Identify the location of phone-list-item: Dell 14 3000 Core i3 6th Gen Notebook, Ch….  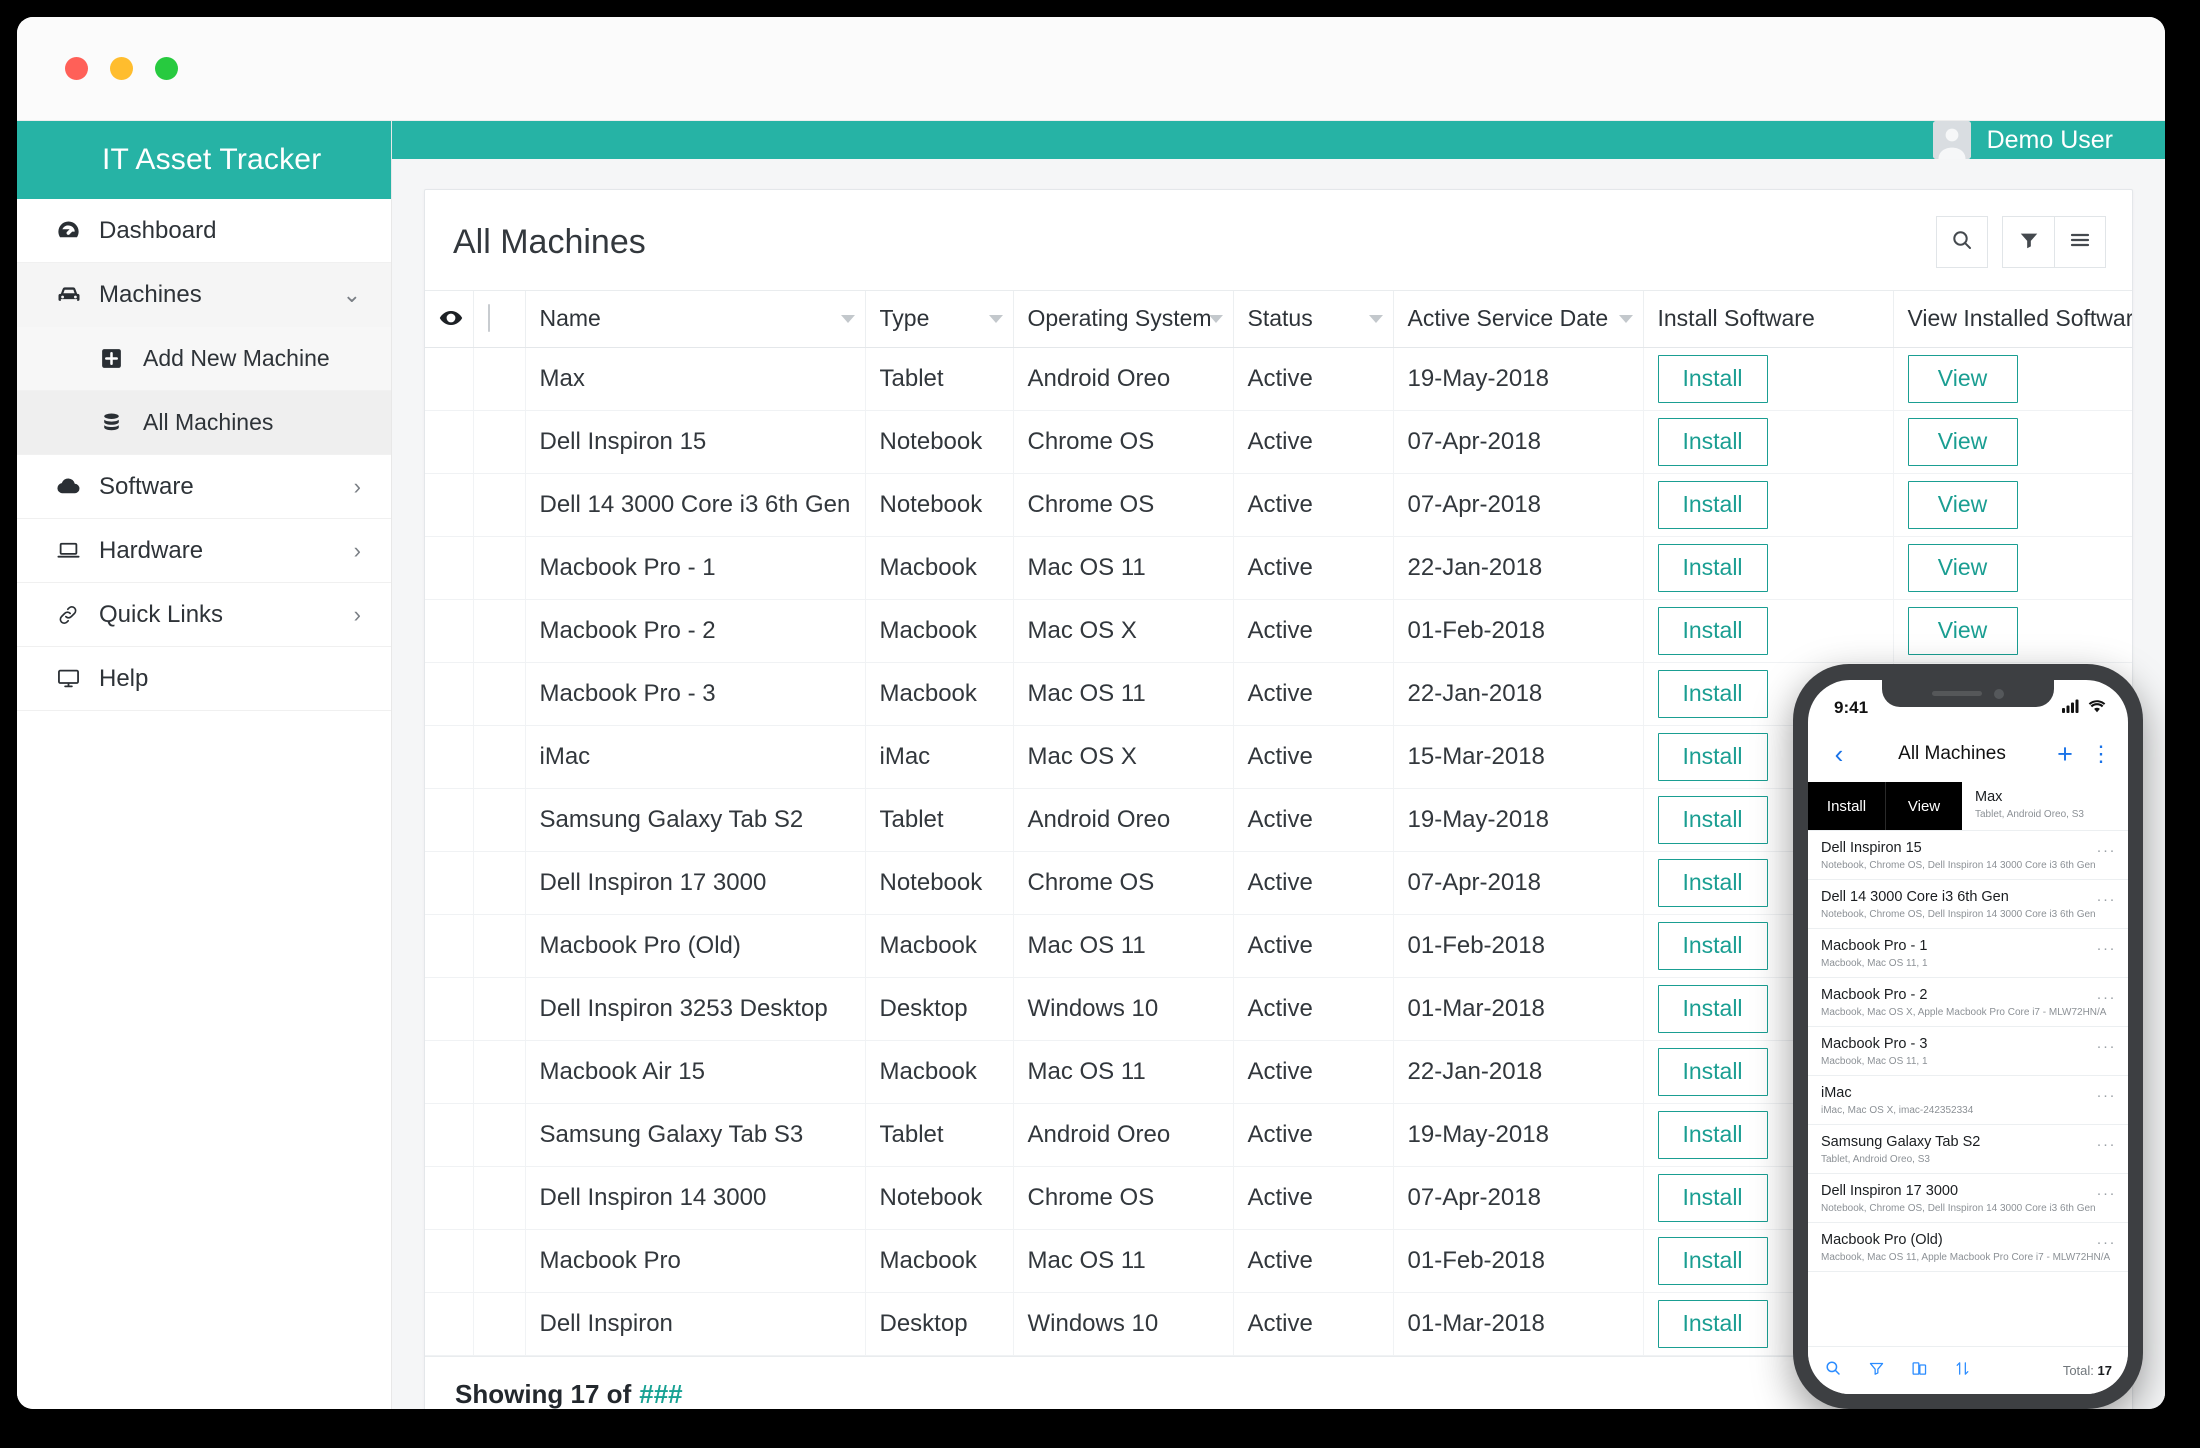
(1968, 904).